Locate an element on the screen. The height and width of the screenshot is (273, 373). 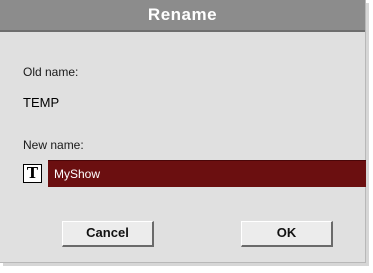
dialog-title: Rename is located at coordinates (182, 14).